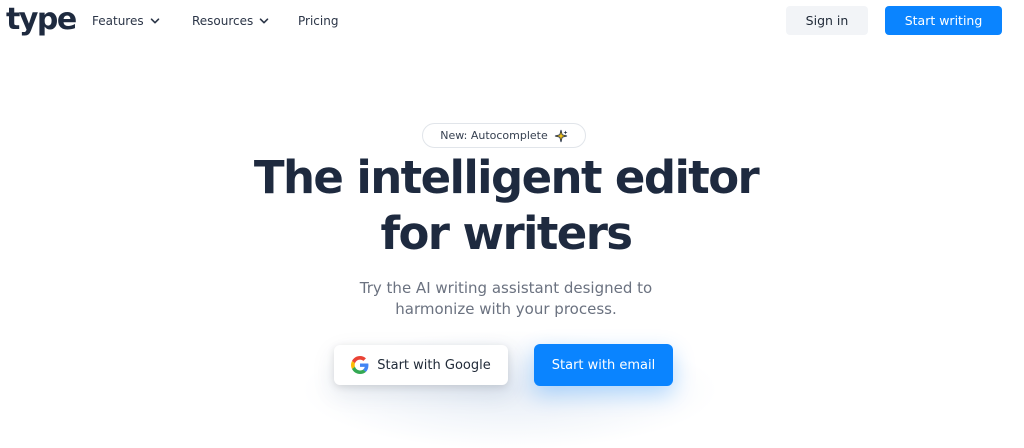  What do you see at coordinates (943, 20) in the screenshot?
I see `start-writing-button: Start writing` at bounding box center [943, 20].